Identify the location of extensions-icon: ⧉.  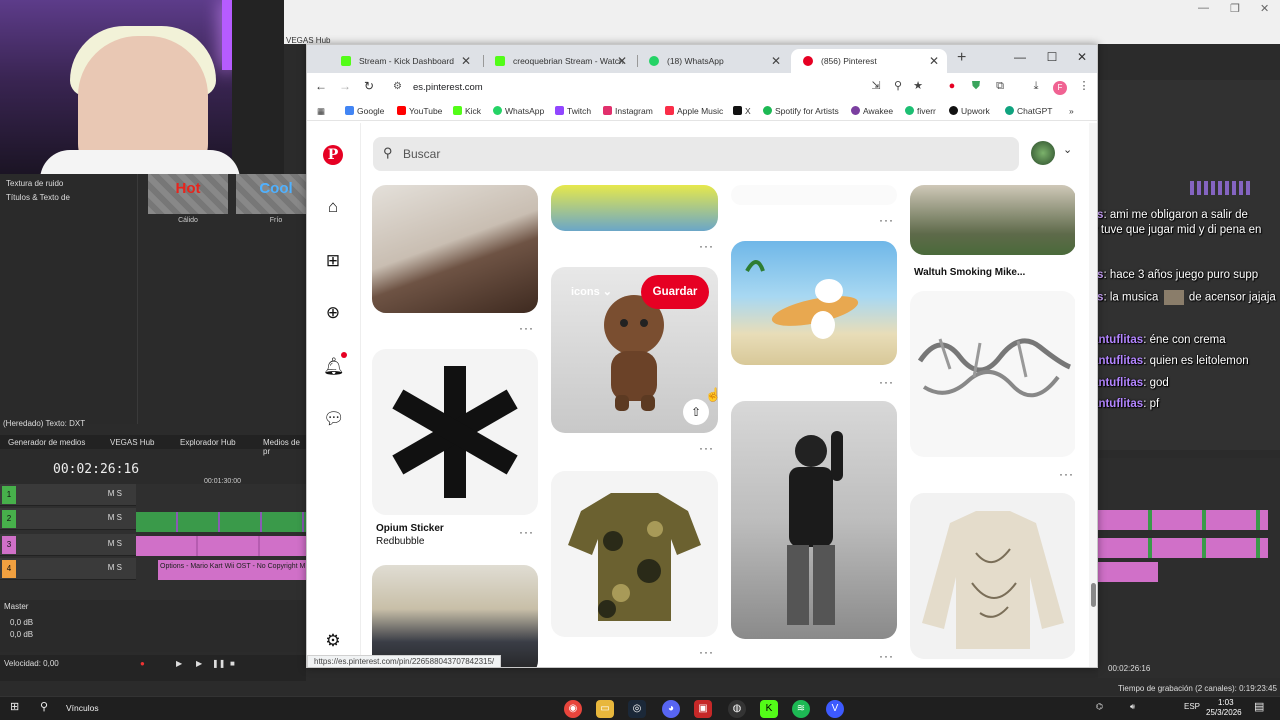
(1000, 86).